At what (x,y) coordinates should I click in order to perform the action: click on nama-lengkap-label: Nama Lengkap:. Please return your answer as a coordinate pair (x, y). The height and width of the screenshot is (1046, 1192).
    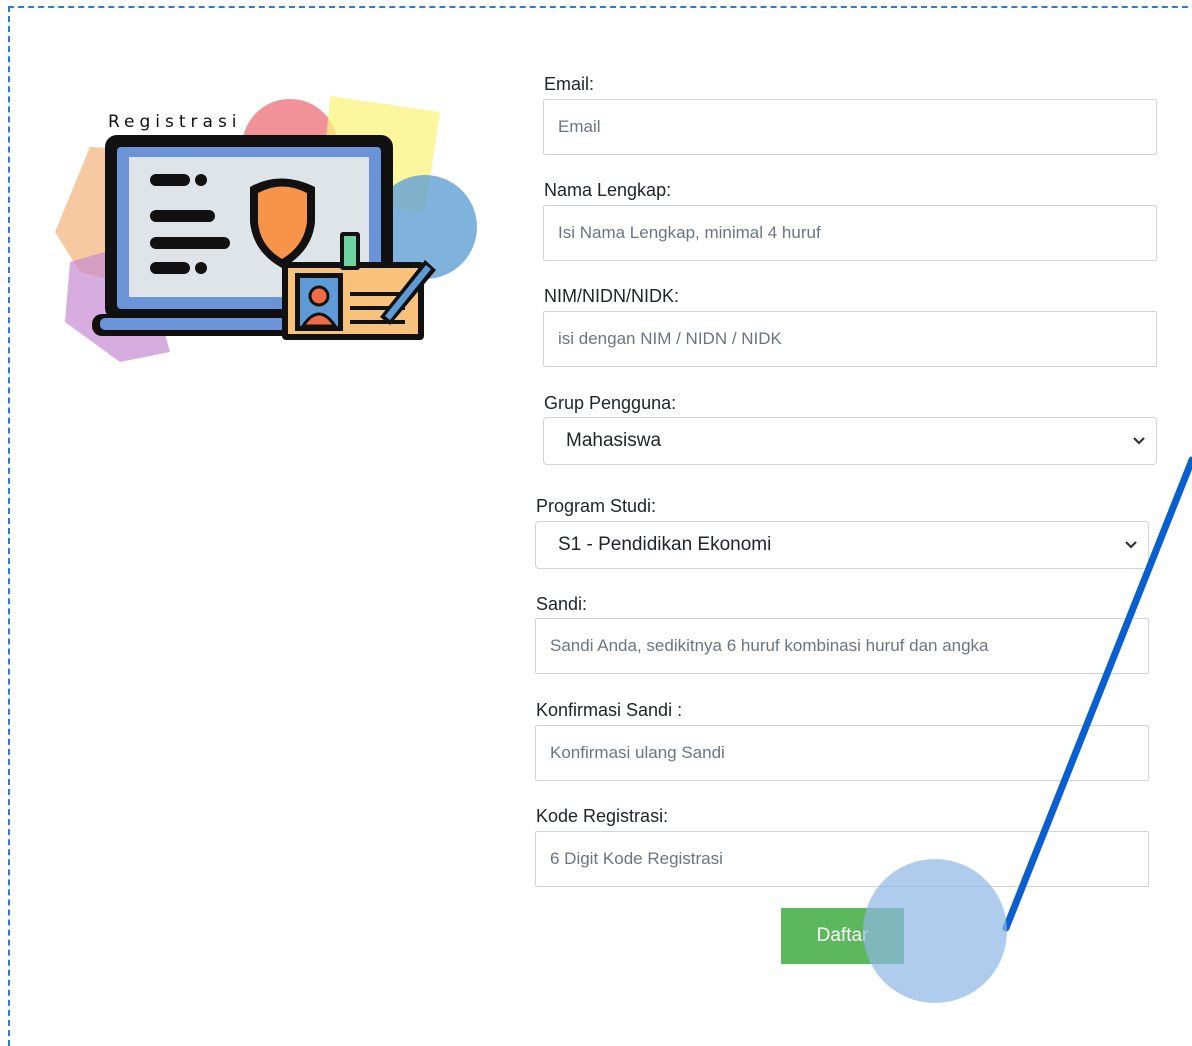
    Looking at the image, I should click on (608, 190).